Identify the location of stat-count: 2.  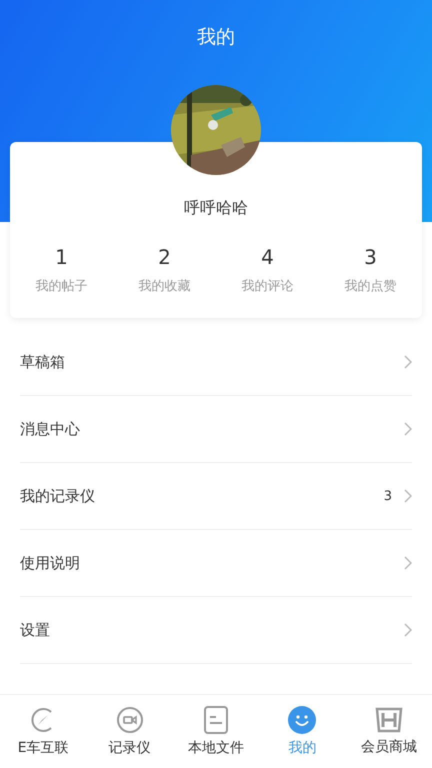
(164, 257).